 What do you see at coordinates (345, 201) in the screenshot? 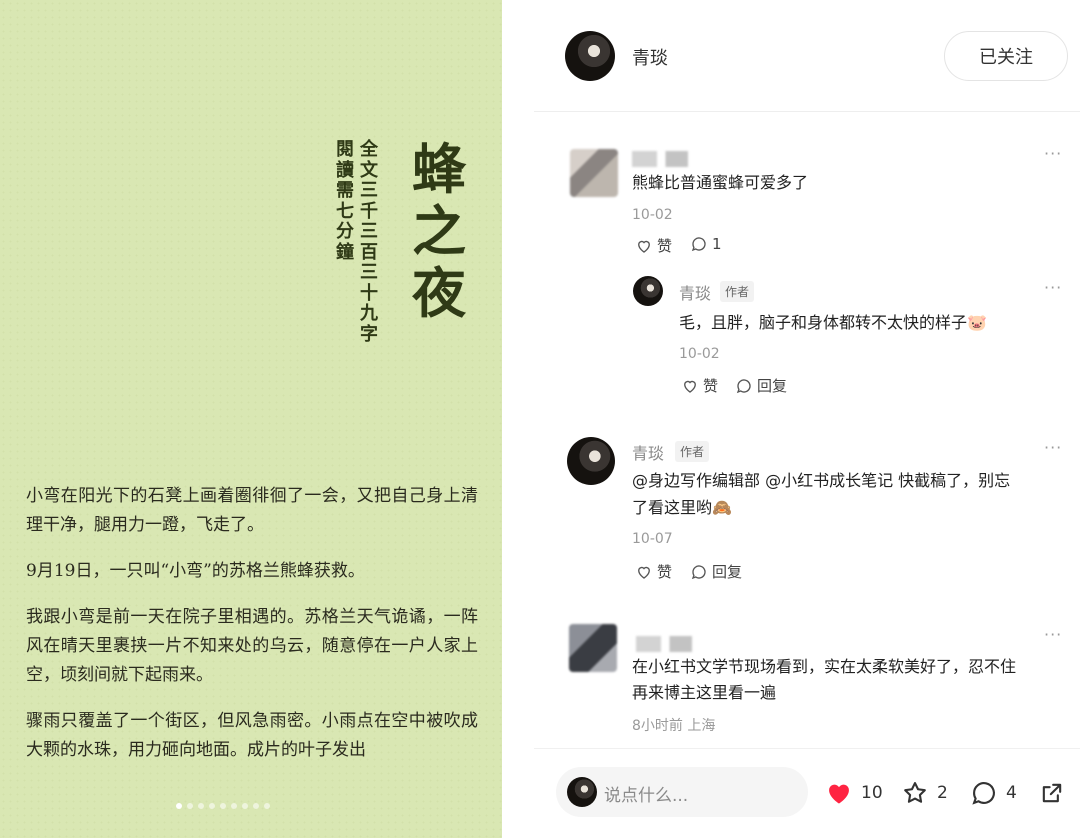
I see `image-reading-time: 閱讀需七分鐘` at bounding box center [345, 201].